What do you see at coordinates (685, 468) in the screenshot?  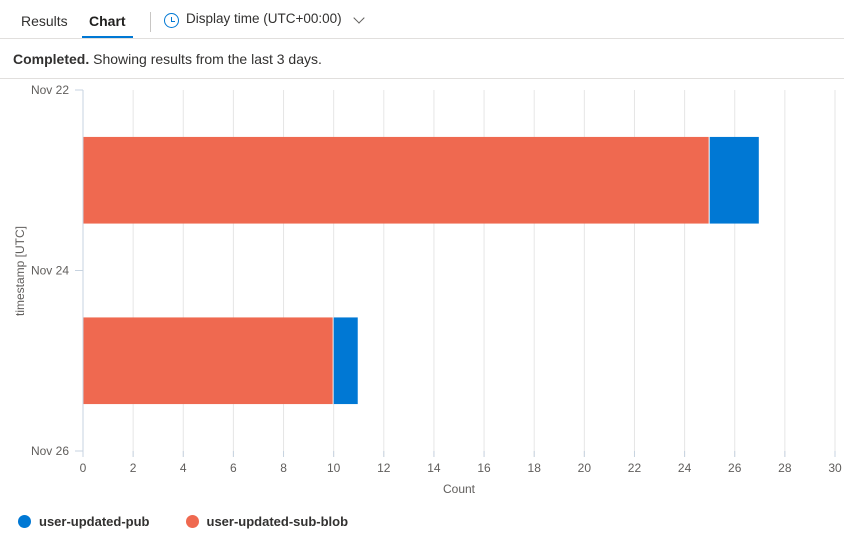 I see `x-tick-label: 24` at bounding box center [685, 468].